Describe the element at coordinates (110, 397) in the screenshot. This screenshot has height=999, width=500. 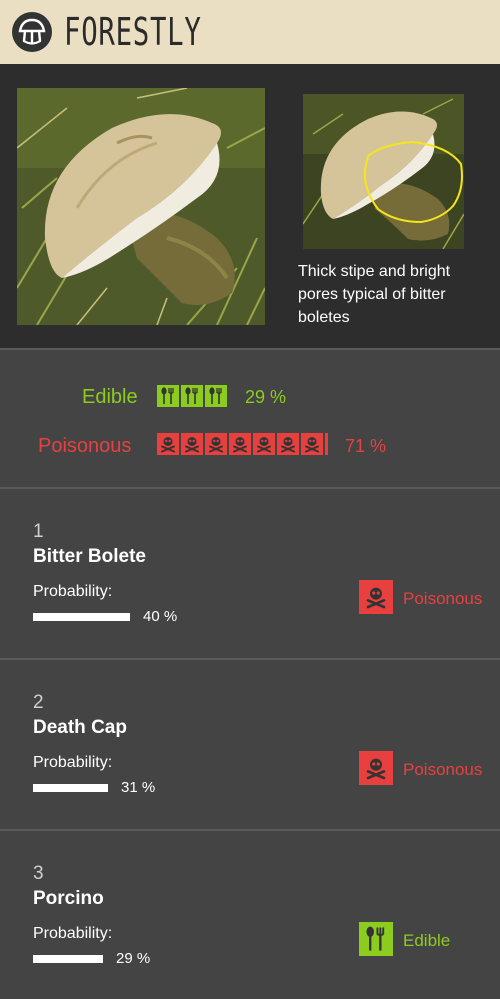
I see `edible-summary-label: Edible` at that location.